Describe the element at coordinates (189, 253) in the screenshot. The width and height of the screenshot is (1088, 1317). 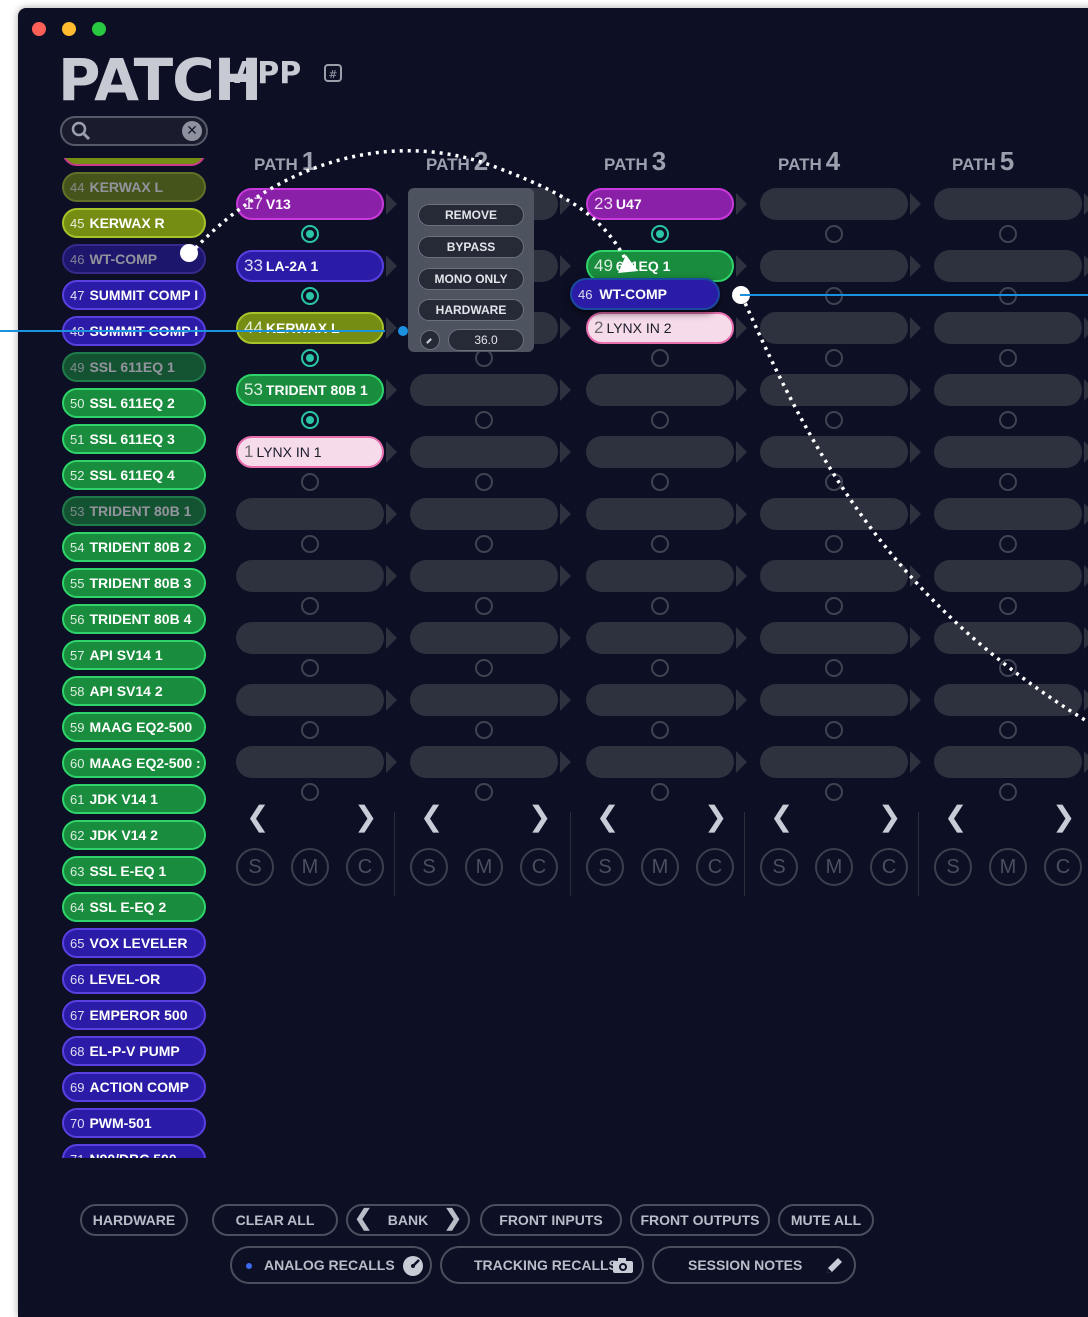
I see `drag-start-dot` at that location.